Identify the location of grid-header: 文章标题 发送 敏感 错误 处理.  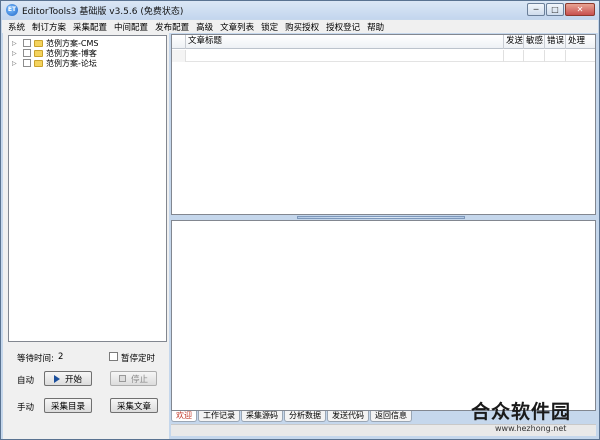
(383, 42).